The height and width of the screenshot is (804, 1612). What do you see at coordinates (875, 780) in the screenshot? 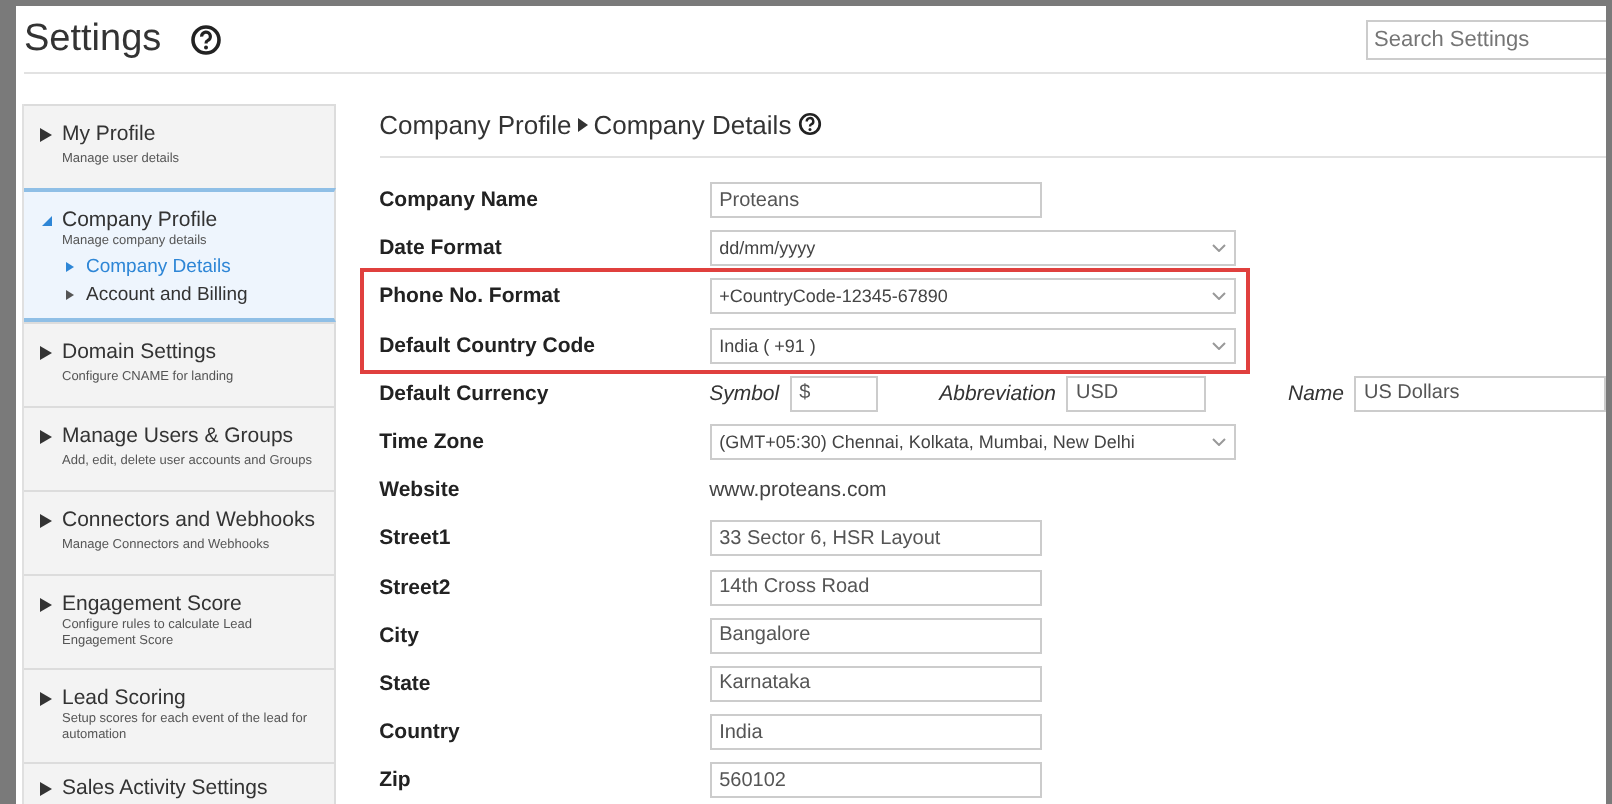
I see `text-field: 560102` at bounding box center [875, 780].